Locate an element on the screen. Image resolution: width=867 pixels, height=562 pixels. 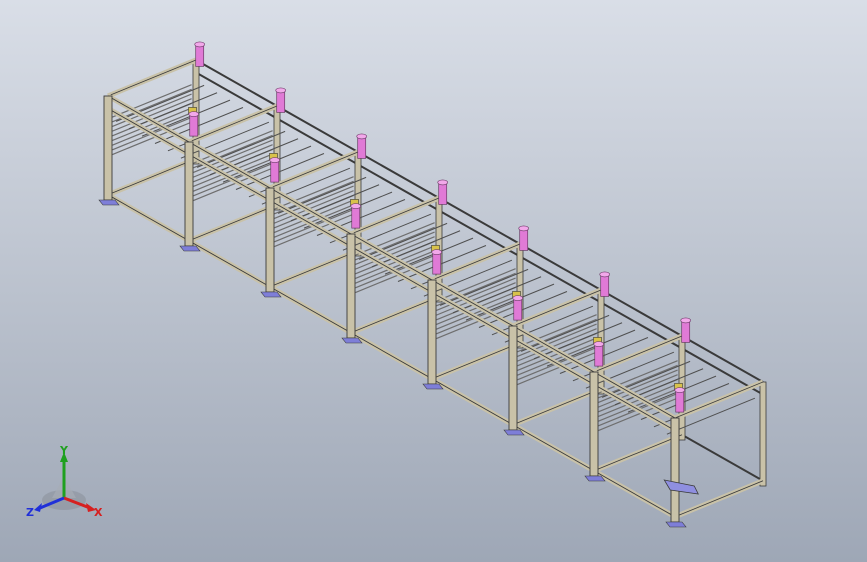
foot-pad is located at coordinates (676, 524).